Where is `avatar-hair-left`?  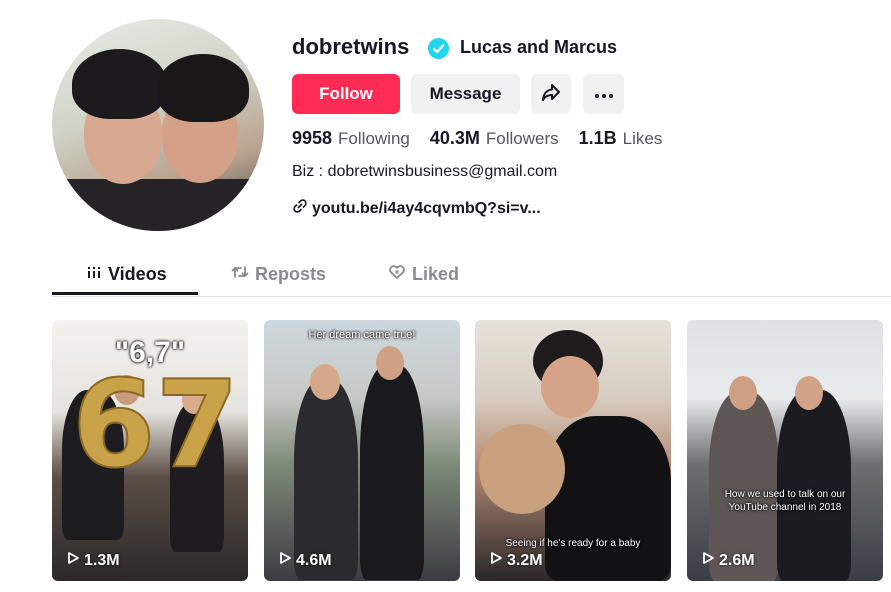
avatar-hair-left is located at coordinates (119, 84).